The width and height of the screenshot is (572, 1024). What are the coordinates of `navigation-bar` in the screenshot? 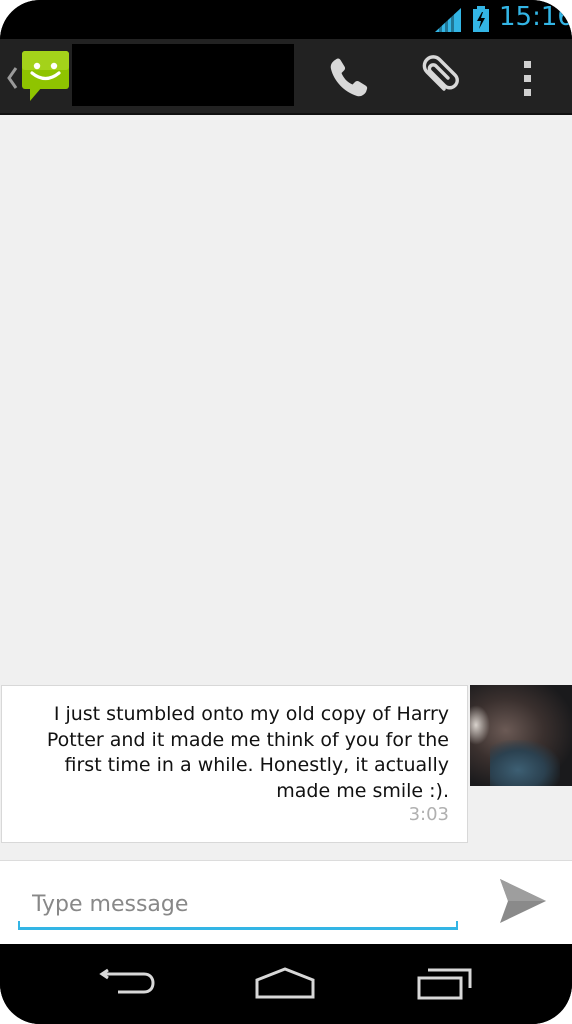 It's located at (286, 984).